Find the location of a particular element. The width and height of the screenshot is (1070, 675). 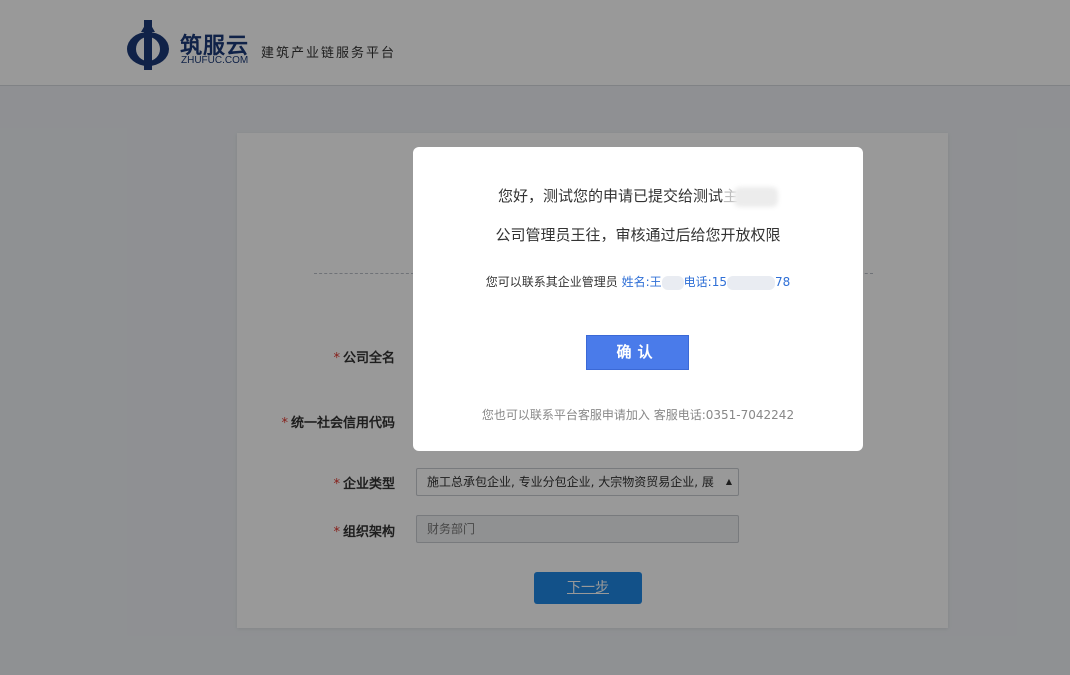

contact-phone-end: 78 is located at coordinates (782, 282).